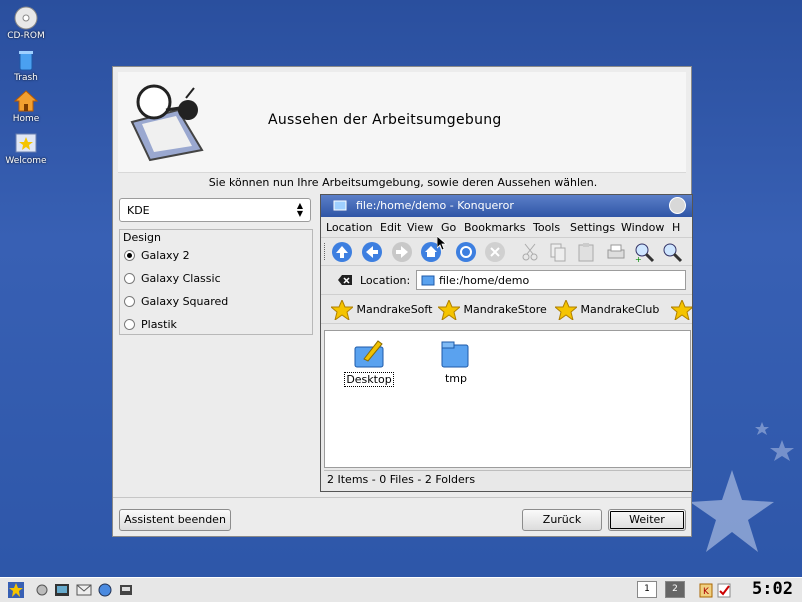 This screenshot has height=602, width=802. I want to click on menu-go: Go, so click(448, 227).